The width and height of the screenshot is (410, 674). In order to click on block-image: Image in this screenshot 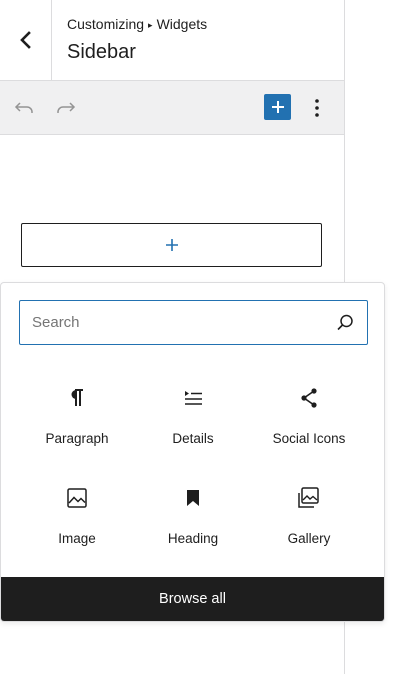, I will do `click(77, 526)`.